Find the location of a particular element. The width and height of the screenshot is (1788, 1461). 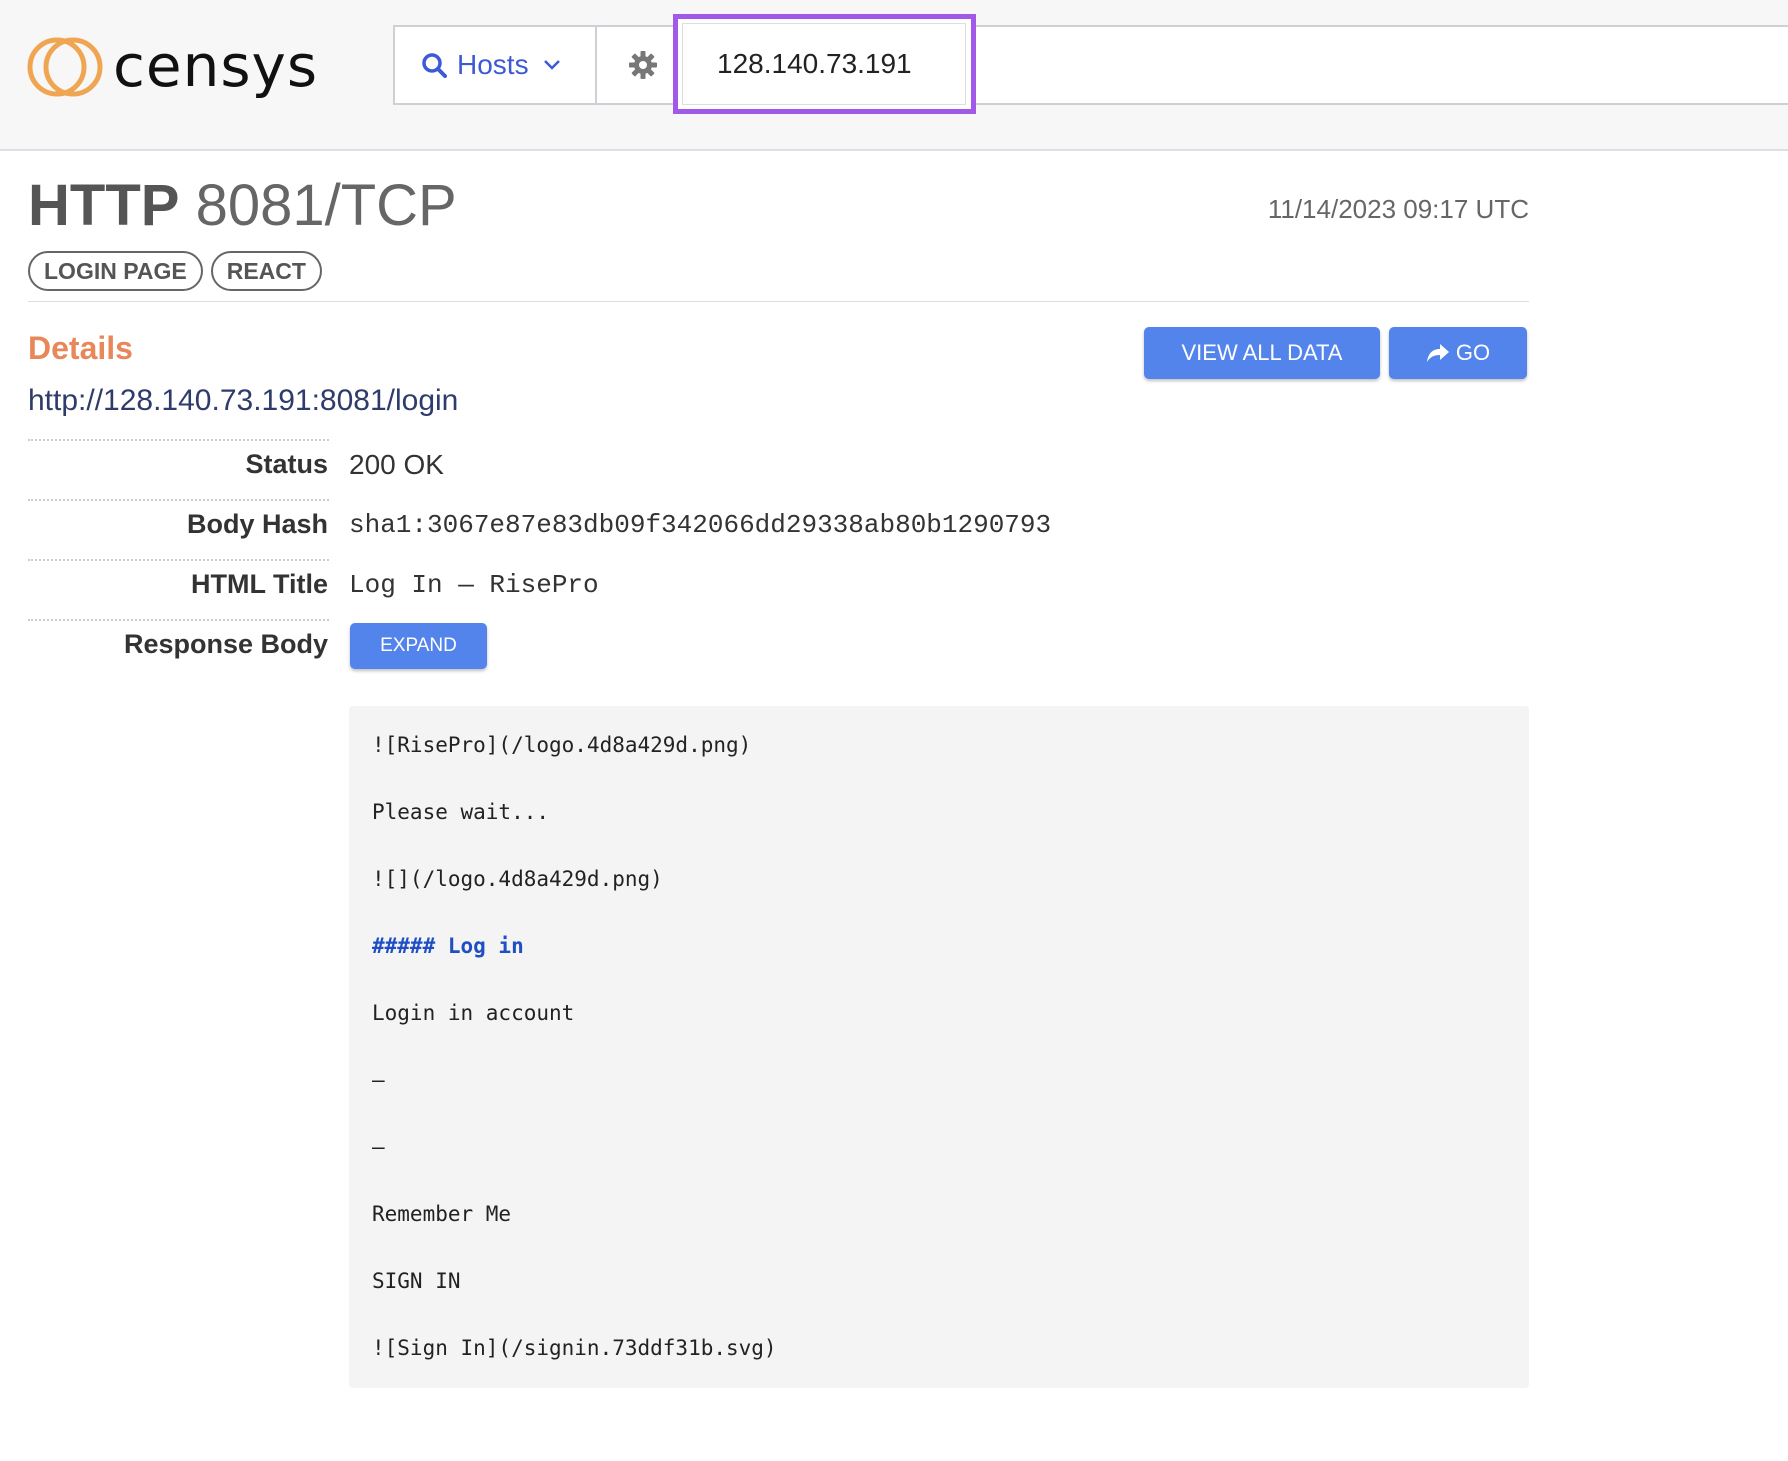

search-bar: Hosts is located at coordinates (1090, 65).